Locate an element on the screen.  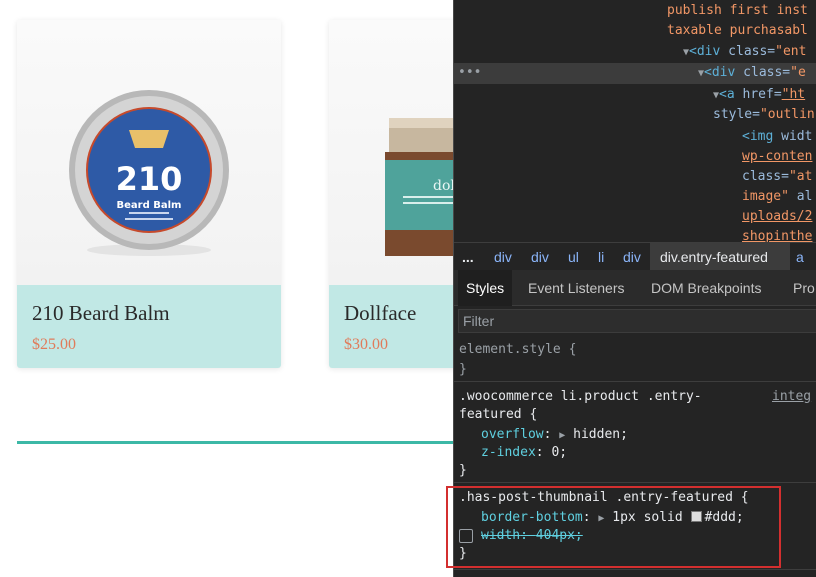
breadcrumb-item: ul is located at coordinates (573, 257).